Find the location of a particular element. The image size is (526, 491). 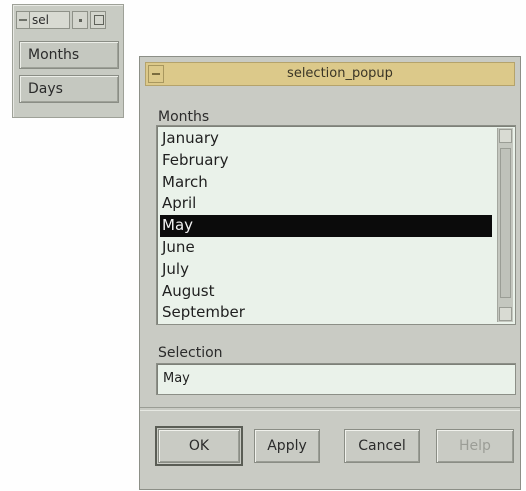

minimize-icon is located at coordinates (80, 20).